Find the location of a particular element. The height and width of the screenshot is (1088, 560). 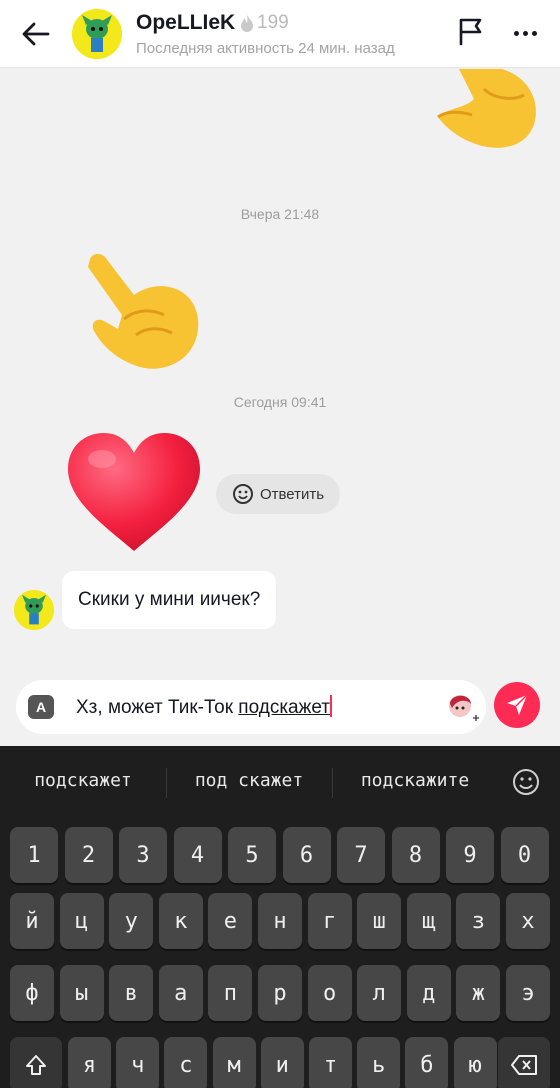

back-button is located at coordinates (36, 34).